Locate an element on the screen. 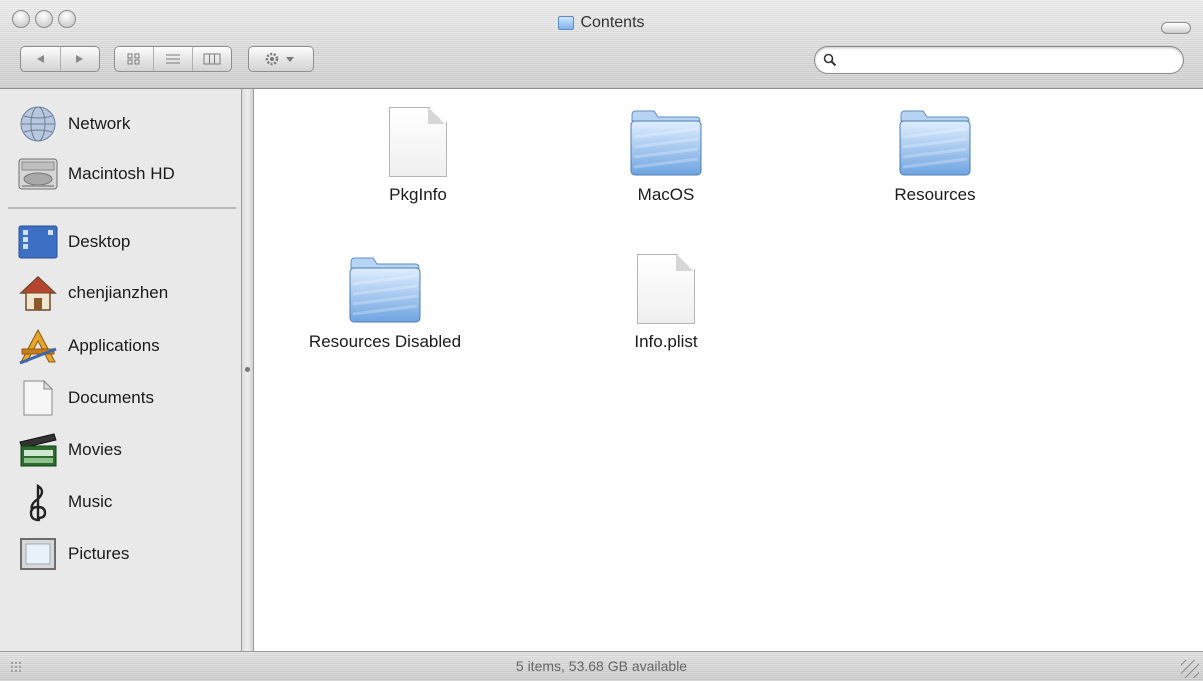 This screenshot has width=1203, height=681. folder-item-macos: MacOS is located at coordinates (666, 156).